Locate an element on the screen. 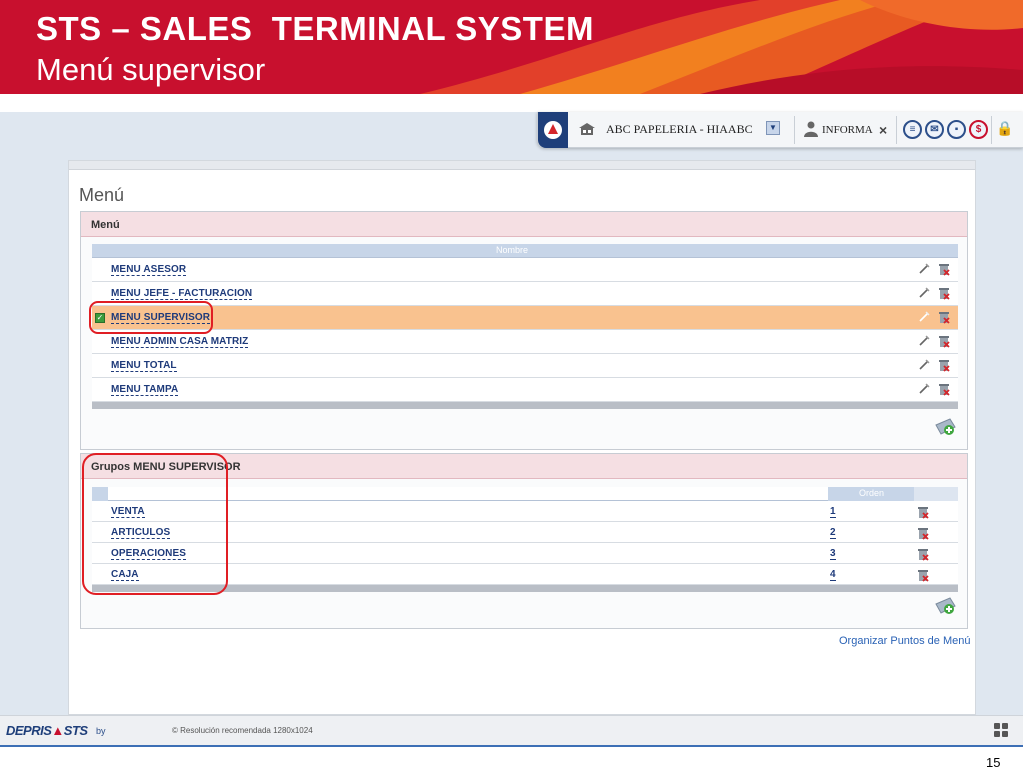 Image resolution: width=1023 pixels, height=783 pixels. table-row: MENU JEFE - FACTURACION is located at coordinates (525, 294).